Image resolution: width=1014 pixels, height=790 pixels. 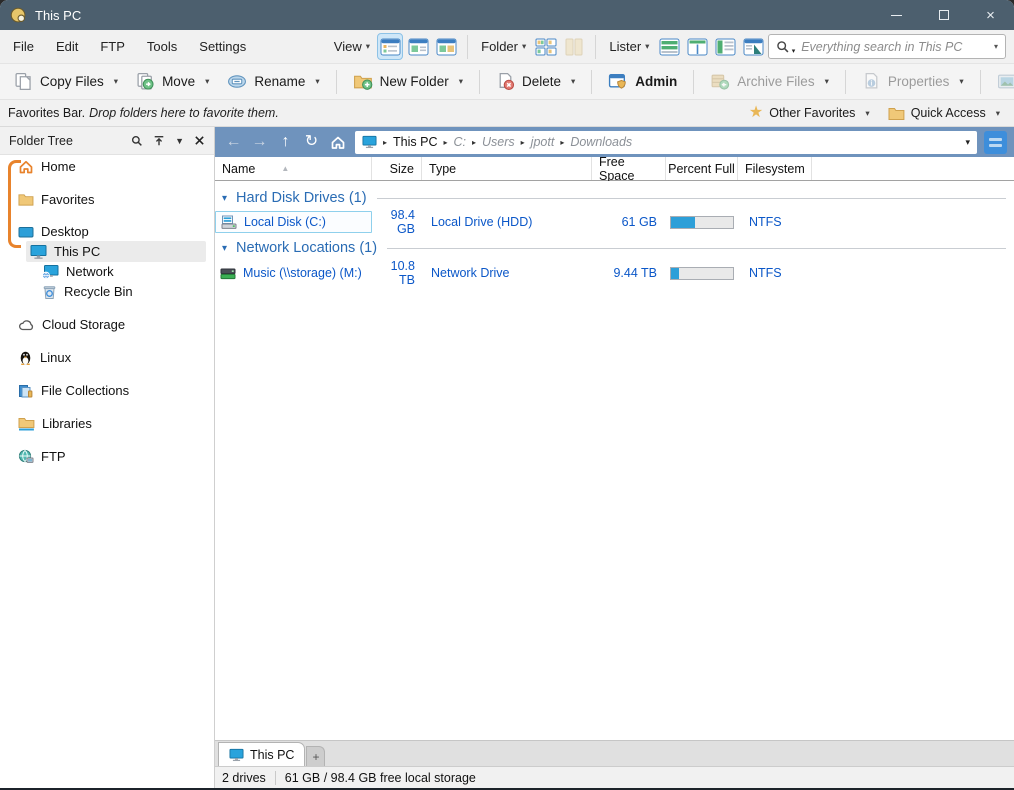 I want to click on new-tab-button: +, so click(x=316, y=756).